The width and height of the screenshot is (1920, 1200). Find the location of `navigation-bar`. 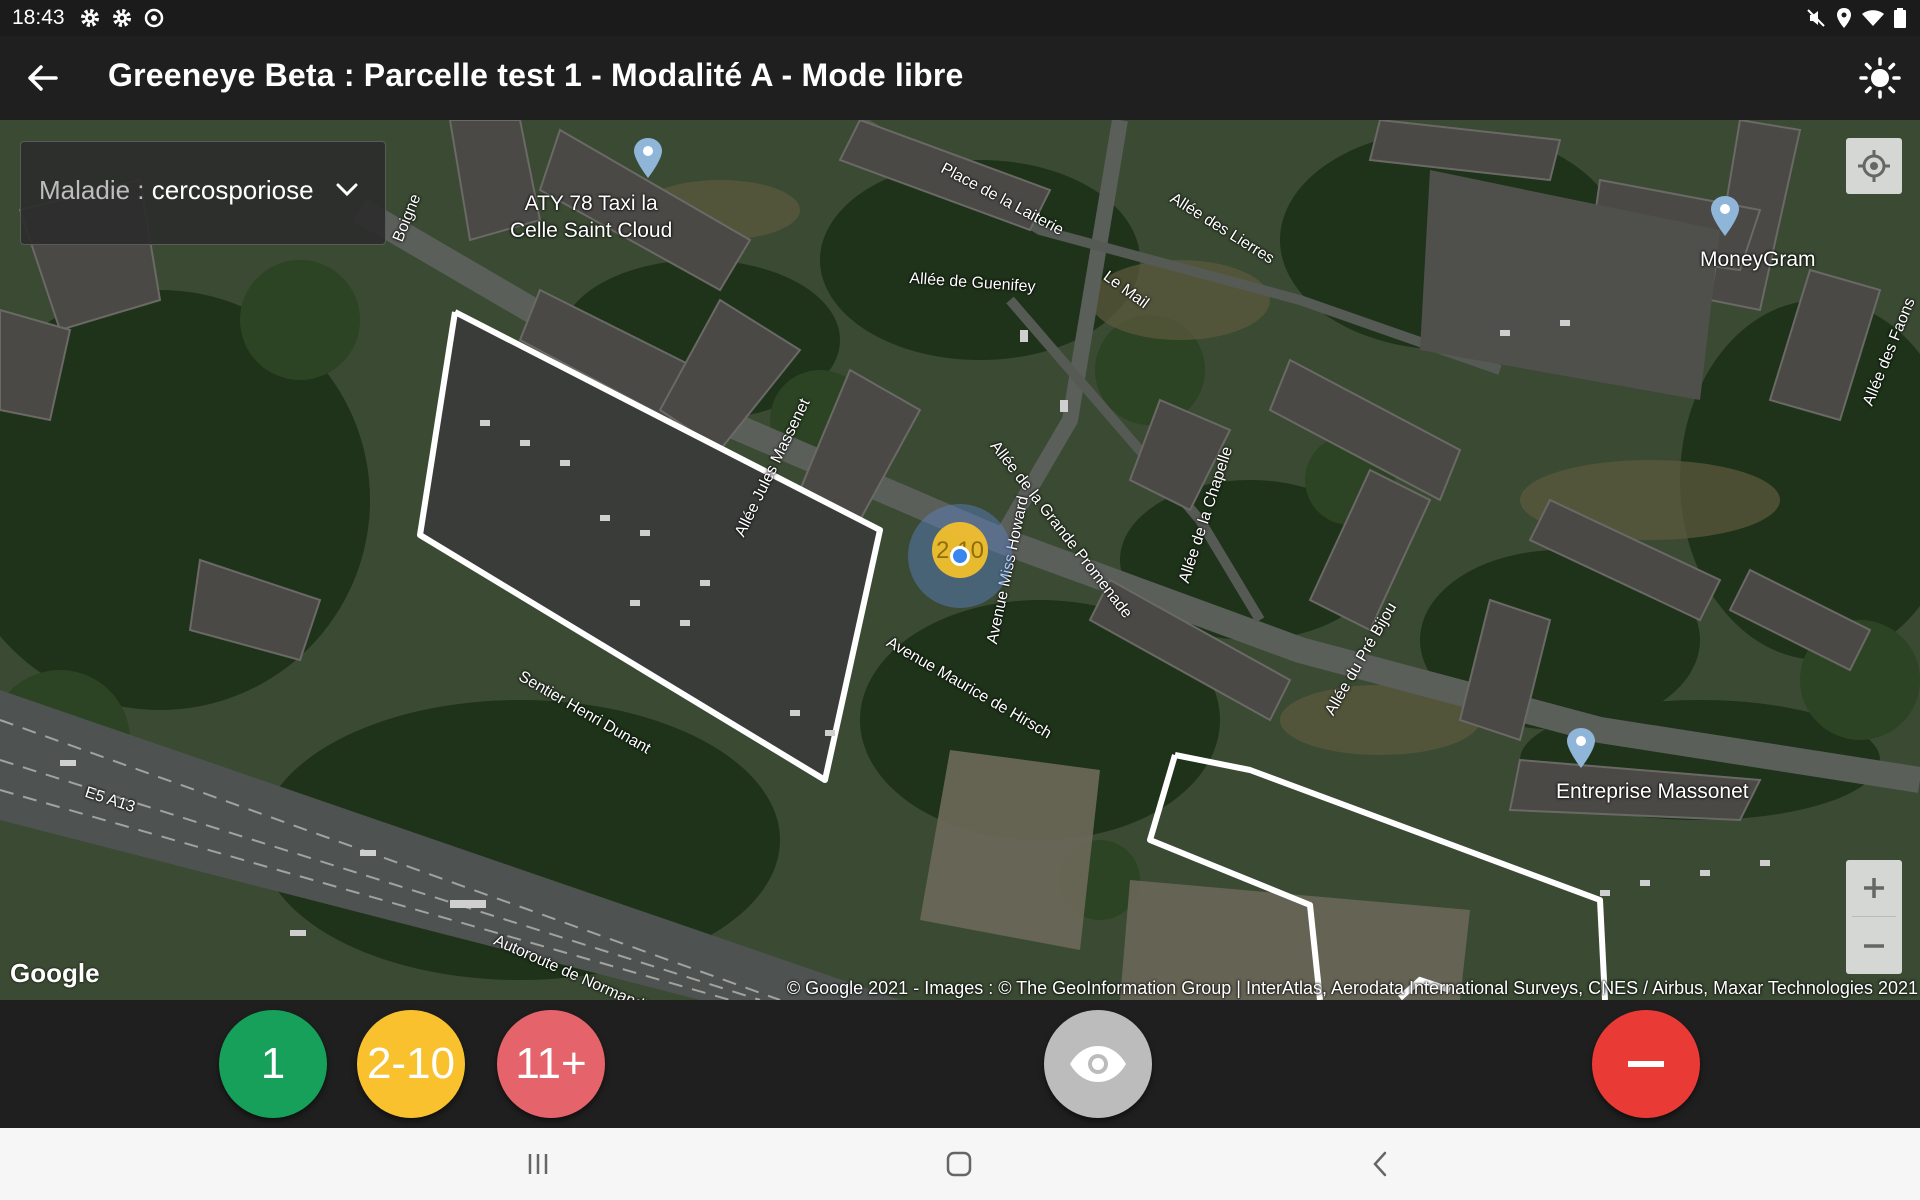

navigation-bar is located at coordinates (960, 1164).